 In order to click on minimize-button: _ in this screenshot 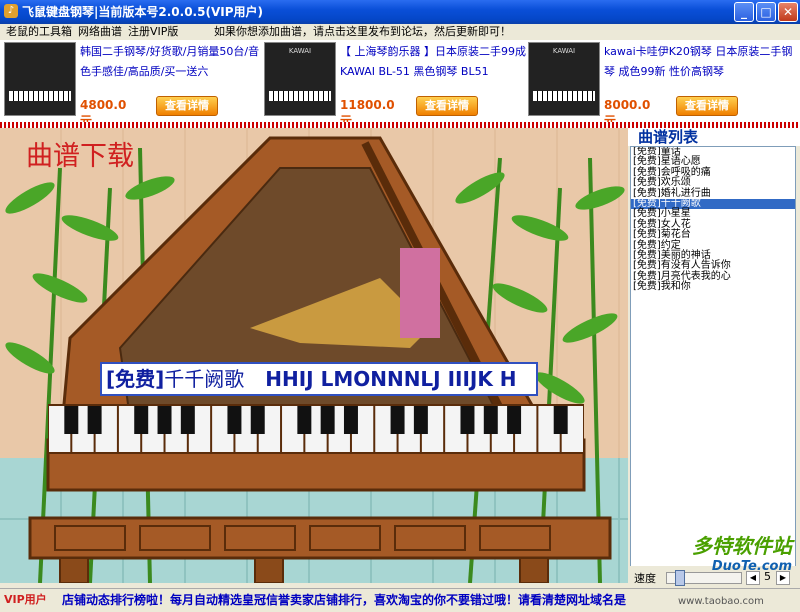, I will do `click(744, 12)`.